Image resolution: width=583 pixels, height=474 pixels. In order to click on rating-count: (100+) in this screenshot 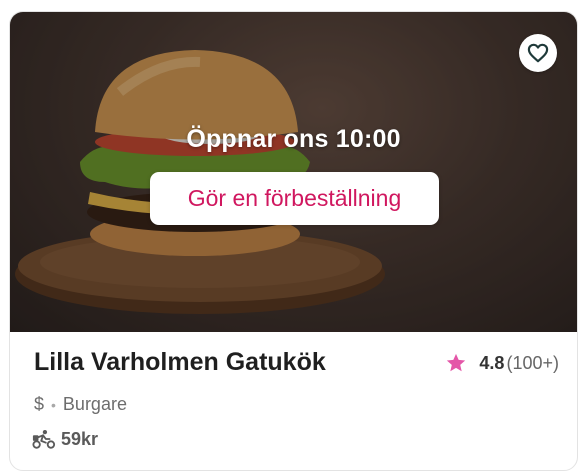, I will do `click(532, 362)`.